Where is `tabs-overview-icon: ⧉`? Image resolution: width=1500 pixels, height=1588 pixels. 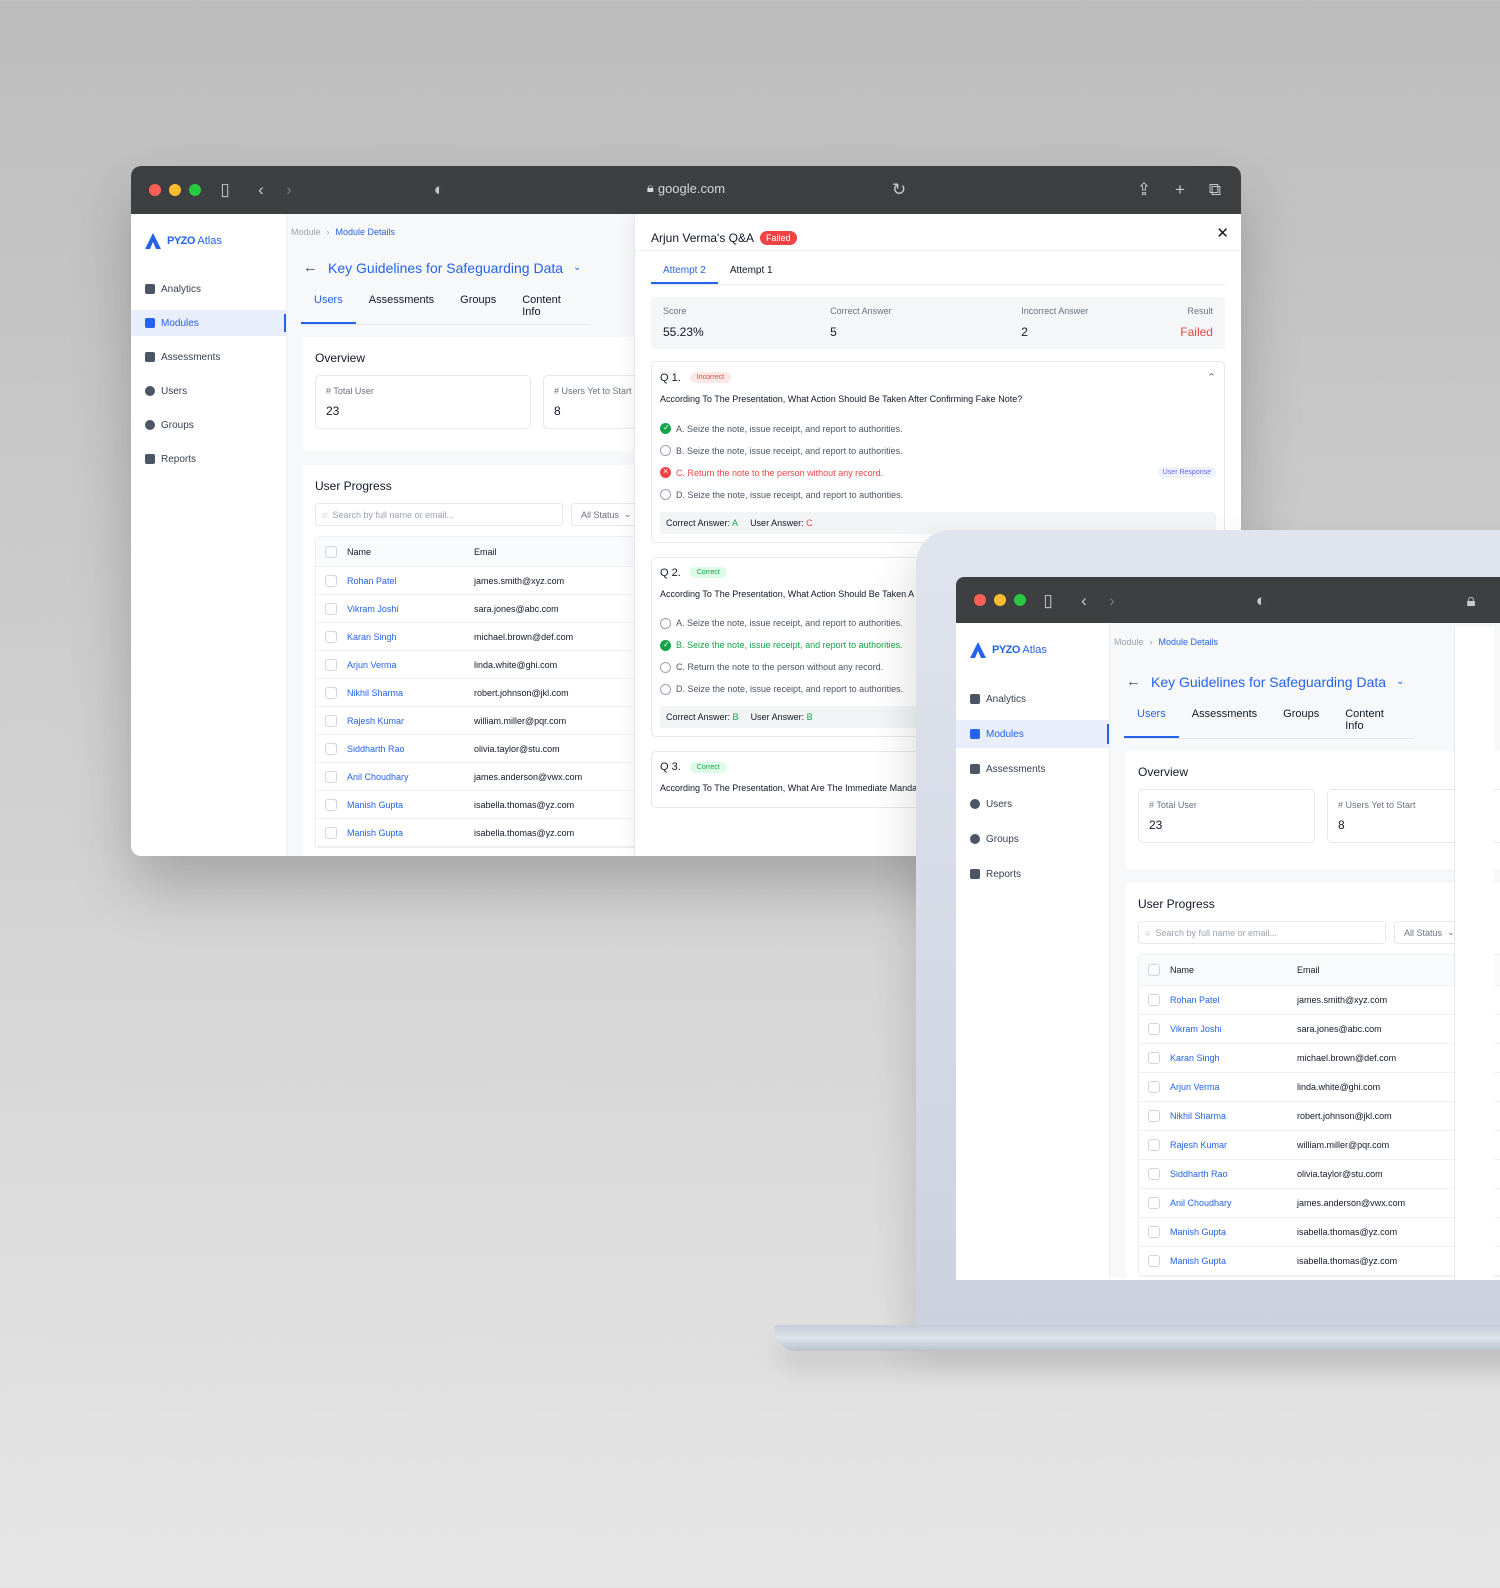
tabs-overview-icon: ⧉ is located at coordinates (1215, 190).